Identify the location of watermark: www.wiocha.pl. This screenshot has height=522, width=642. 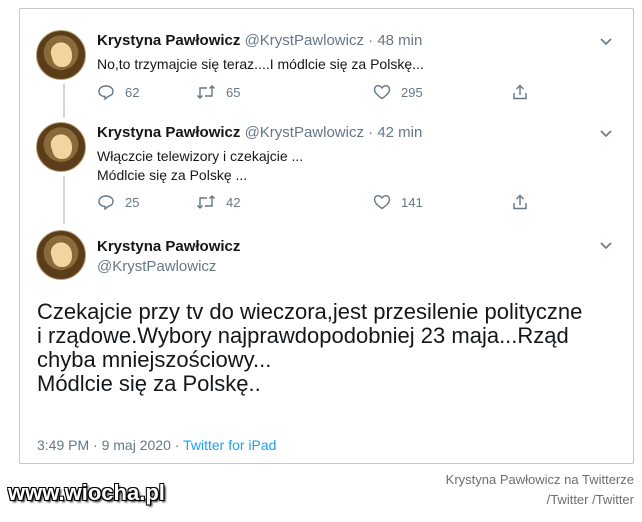
(86, 492).